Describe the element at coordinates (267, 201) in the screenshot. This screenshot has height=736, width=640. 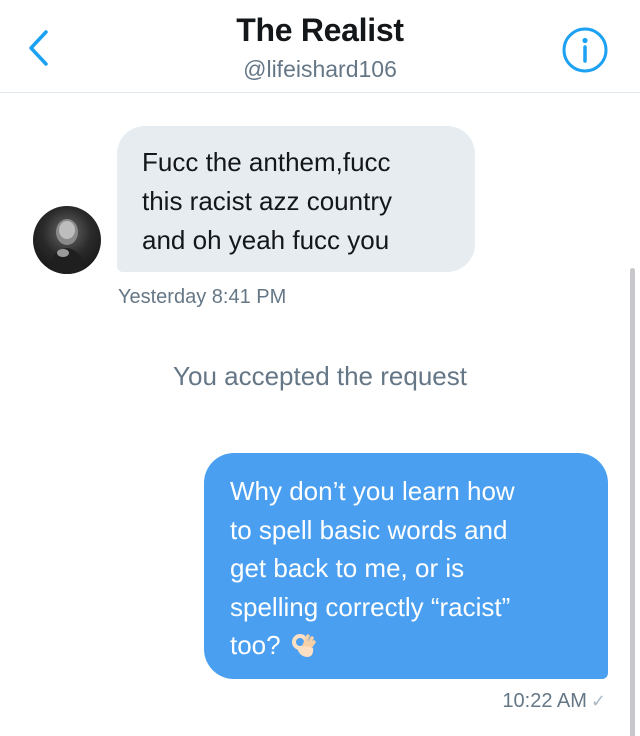
I see `message-line: this racist azz country` at that location.